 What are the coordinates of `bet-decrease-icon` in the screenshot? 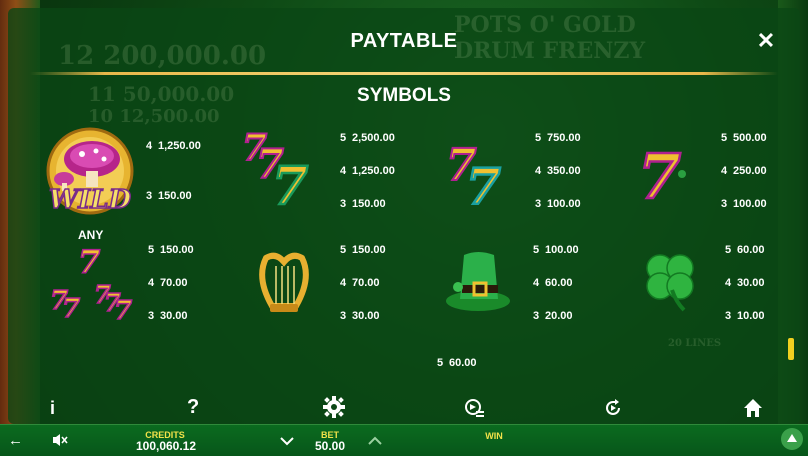 It's located at (287, 440).